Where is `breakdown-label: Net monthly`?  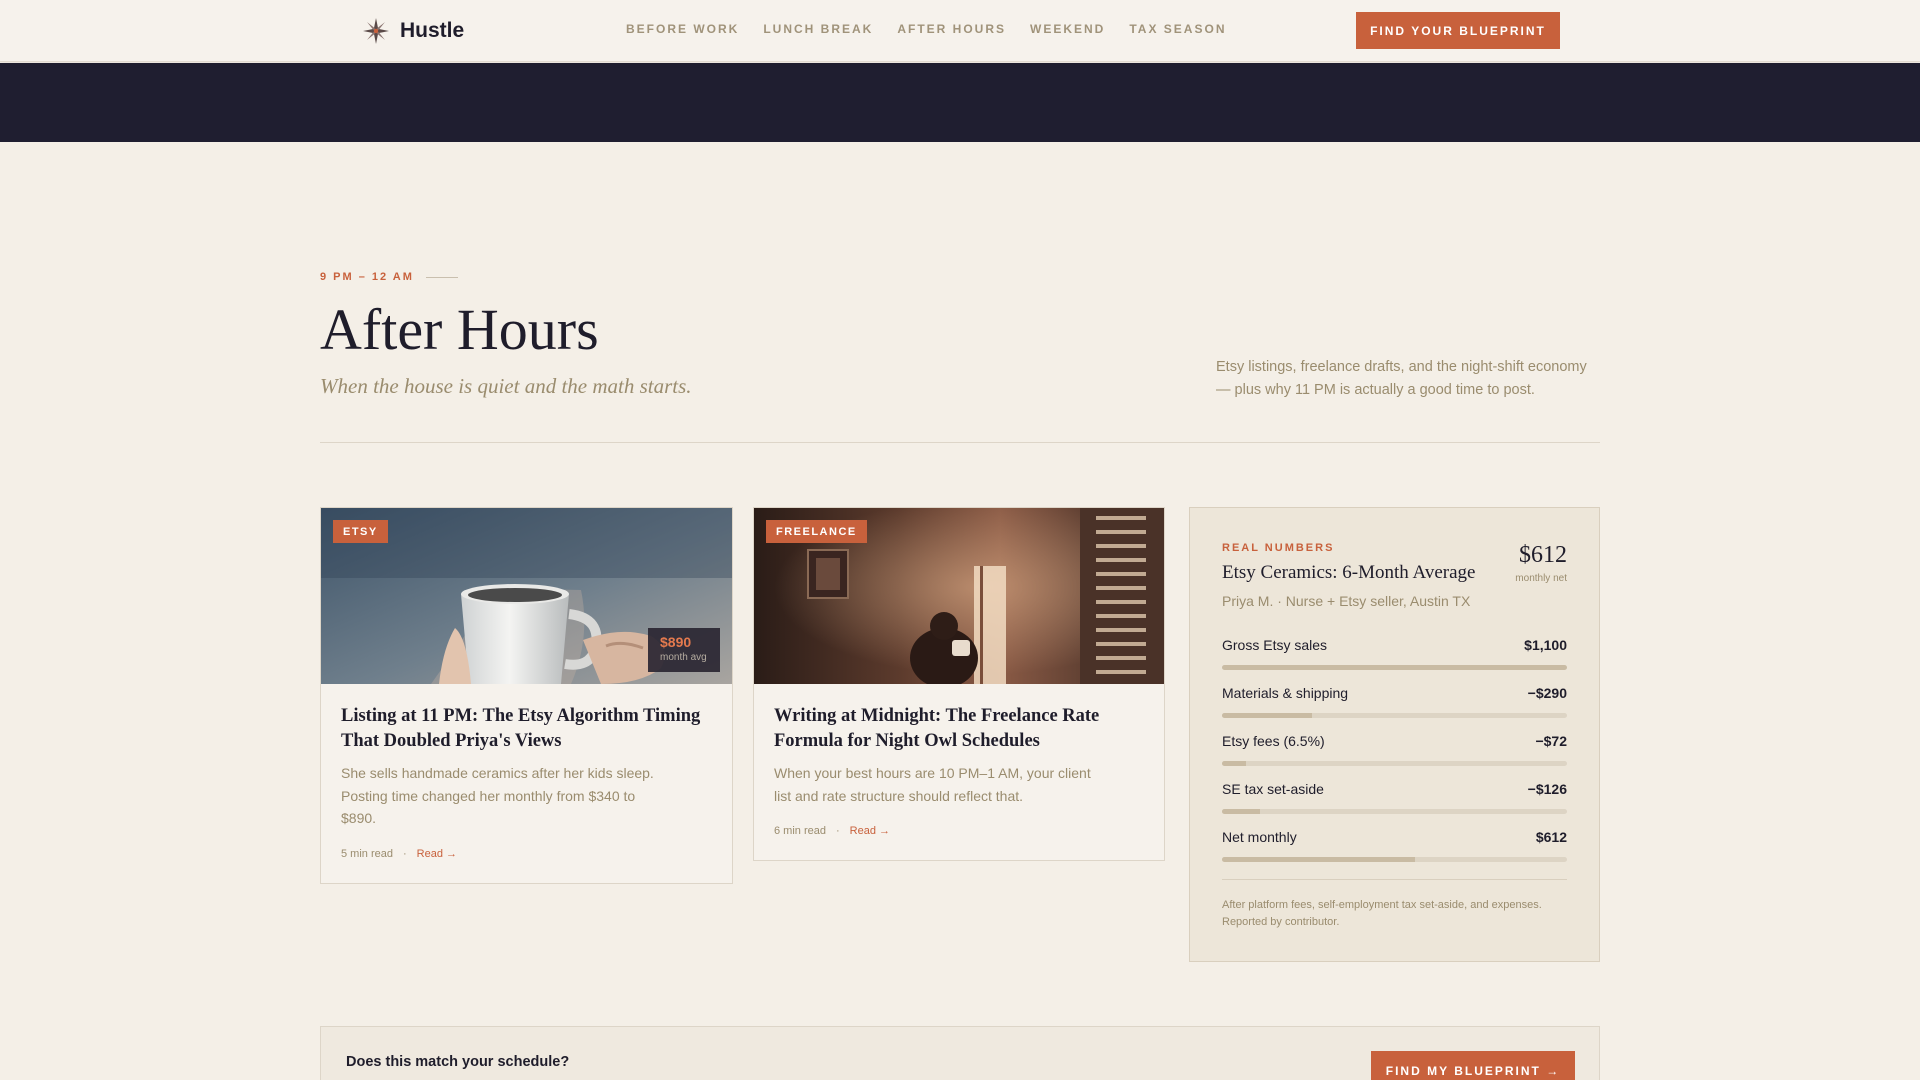 breakdown-label: Net monthly is located at coordinates (1259, 837).